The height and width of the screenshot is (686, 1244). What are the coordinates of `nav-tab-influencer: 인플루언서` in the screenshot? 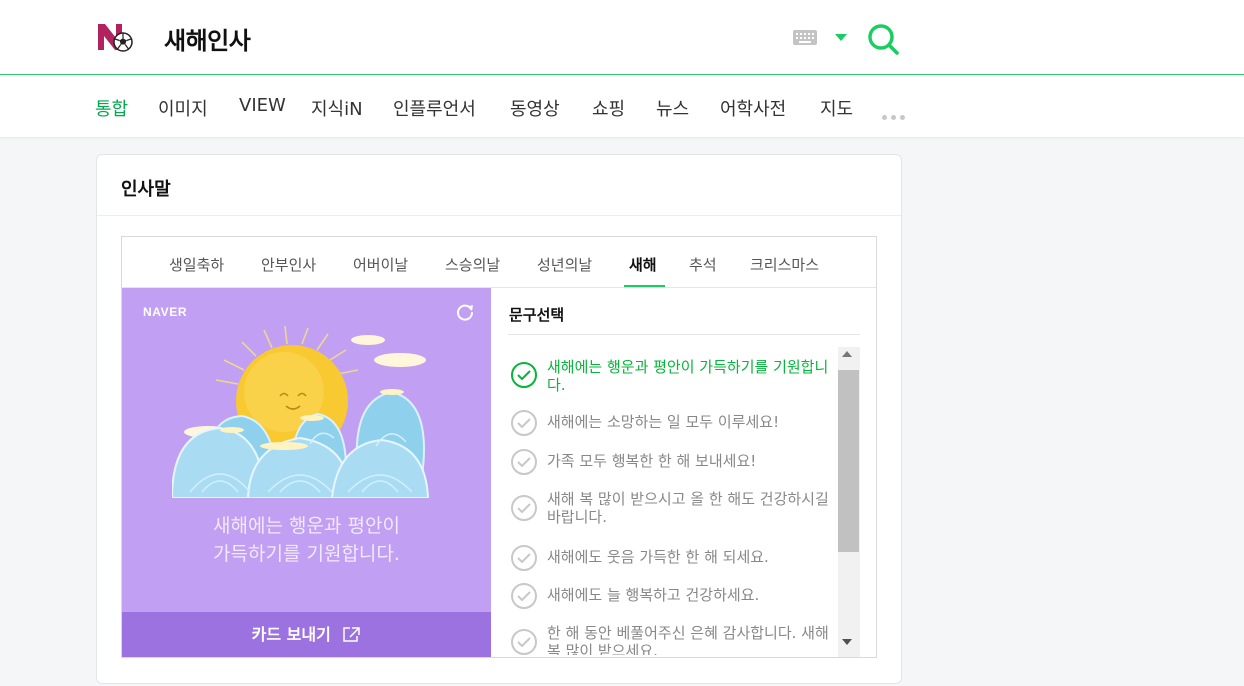 It's located at (434, 108).